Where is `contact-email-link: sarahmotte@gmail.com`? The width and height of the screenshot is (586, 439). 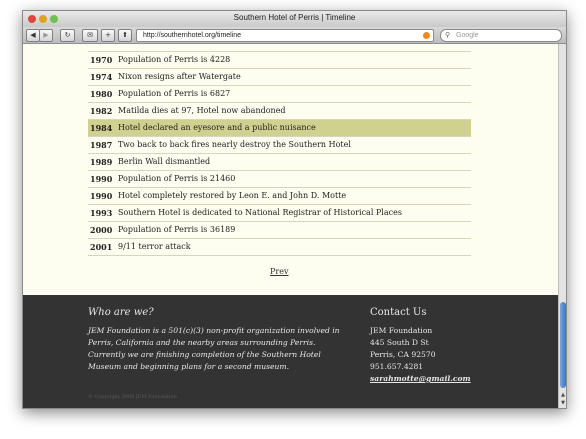
contact-email-link: sarahmotte@gmail.com is located at coordinates (420, 379).